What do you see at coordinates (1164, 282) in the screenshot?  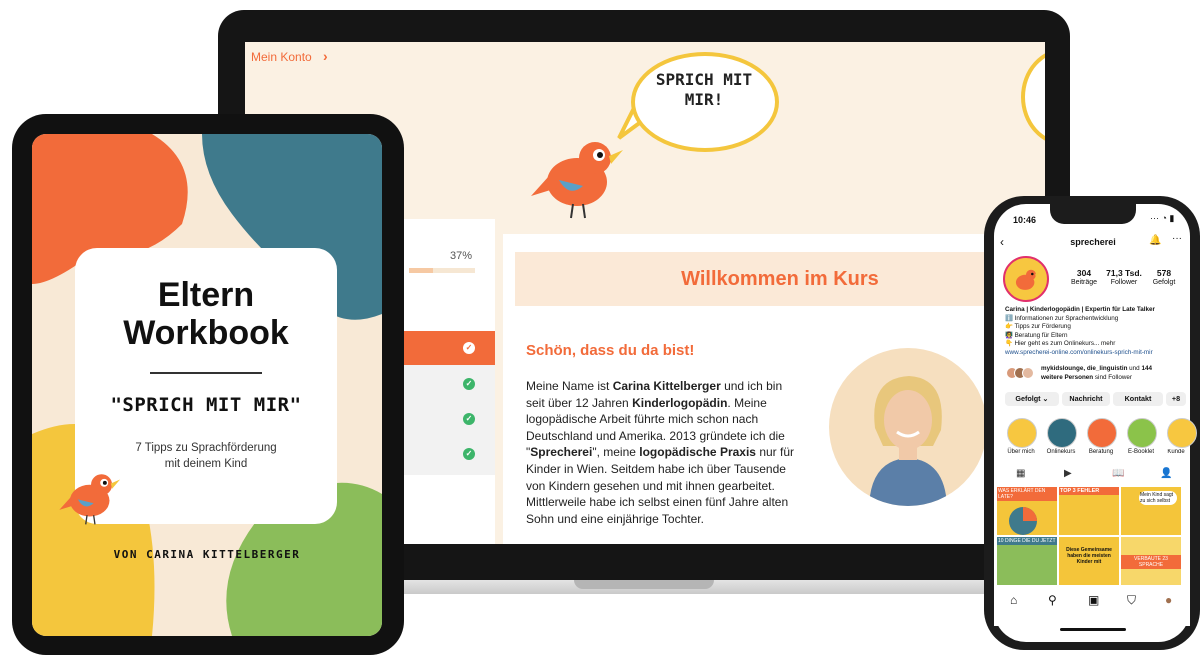 I see `stat-following-label: Gefolgt` at bounding box center [1164, 282].